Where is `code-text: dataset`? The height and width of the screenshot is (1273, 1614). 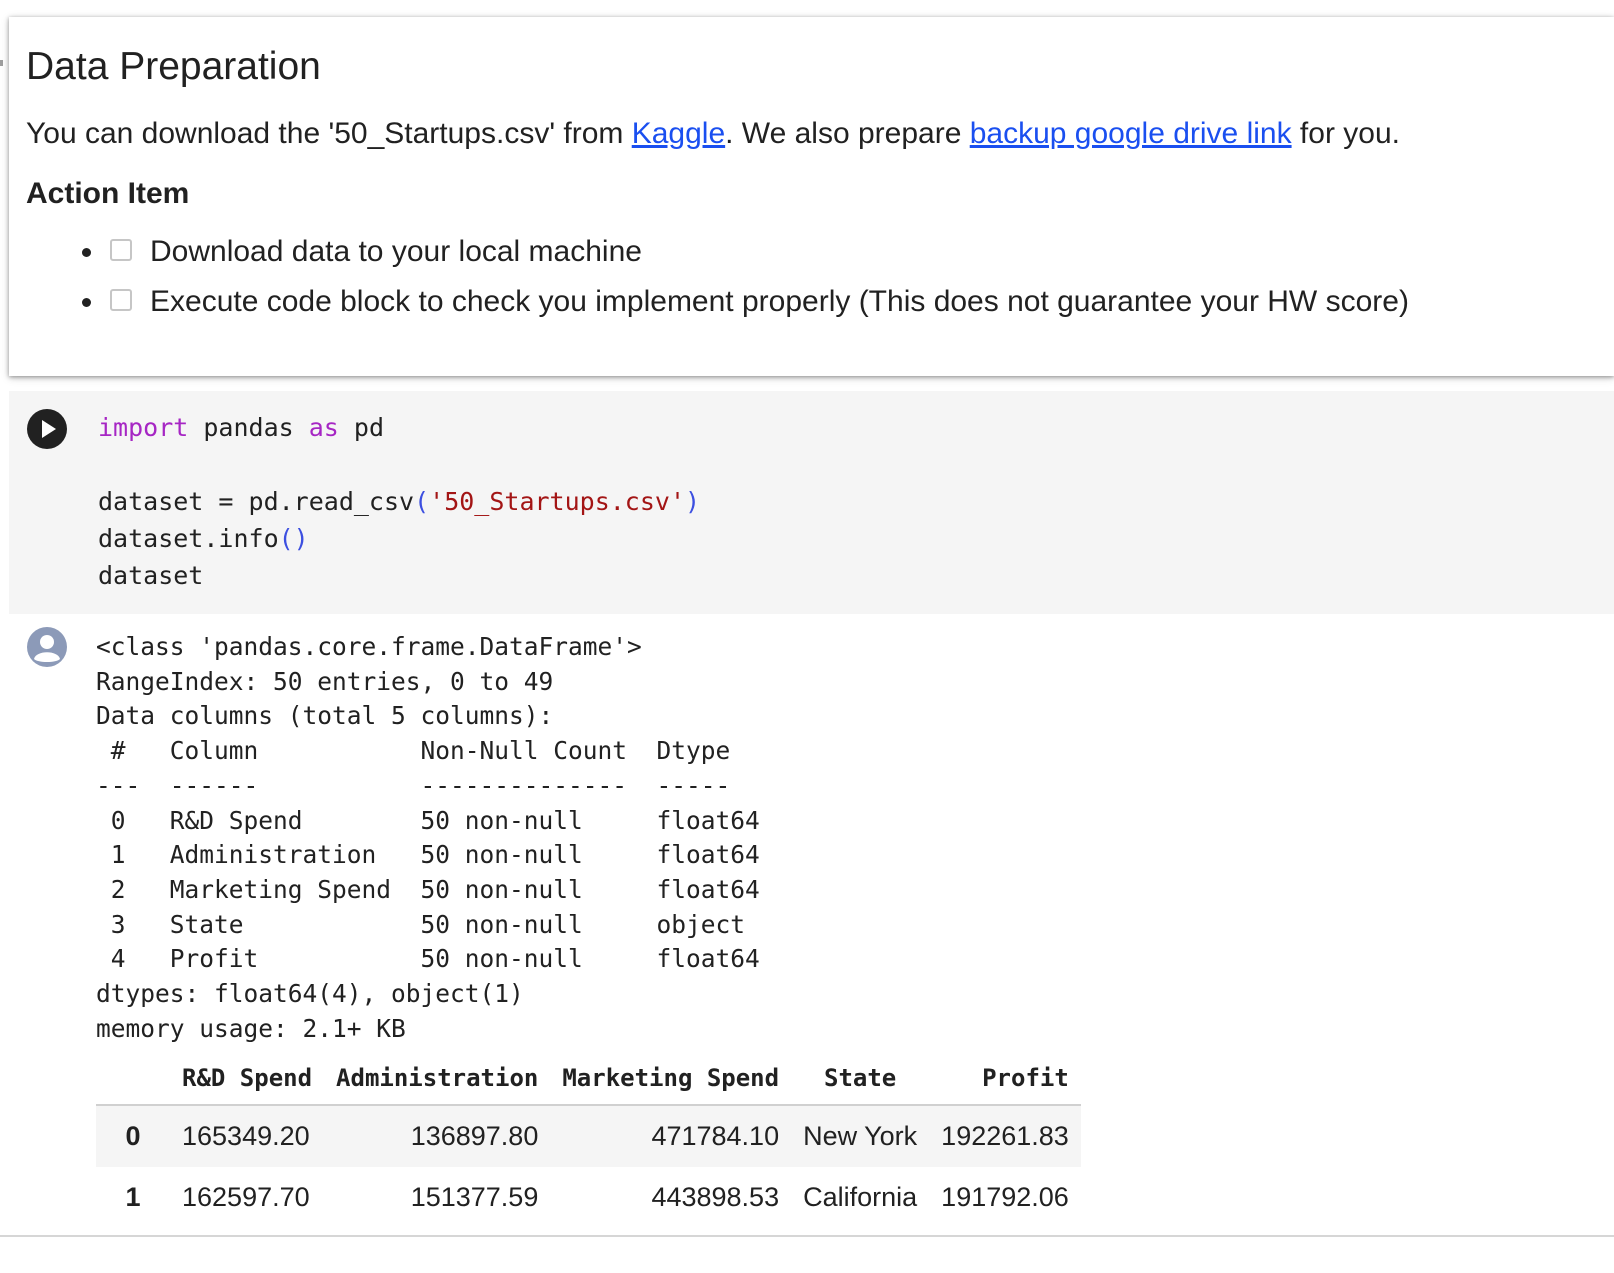
code-text: dataset is located at coordinates (151, 575).